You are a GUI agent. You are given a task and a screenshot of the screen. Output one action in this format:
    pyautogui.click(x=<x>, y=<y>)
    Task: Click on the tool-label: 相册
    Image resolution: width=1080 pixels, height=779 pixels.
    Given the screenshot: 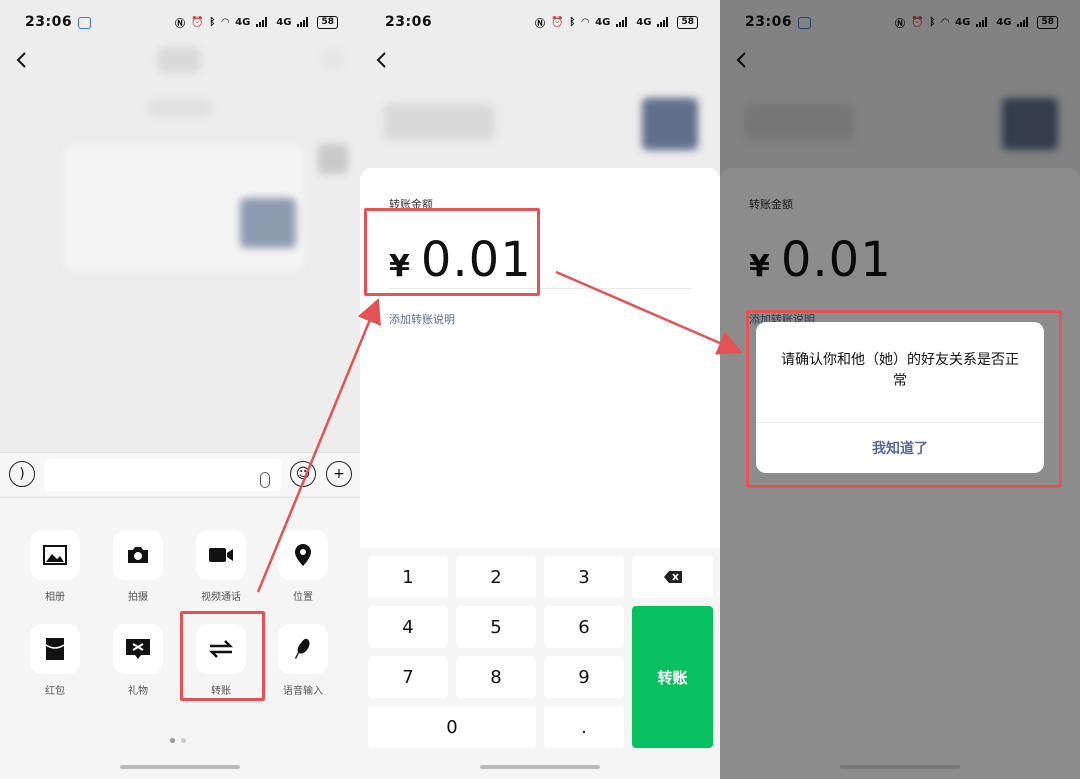 What is the action you would take?
    pyautogui.click(x=55, y=597)
    